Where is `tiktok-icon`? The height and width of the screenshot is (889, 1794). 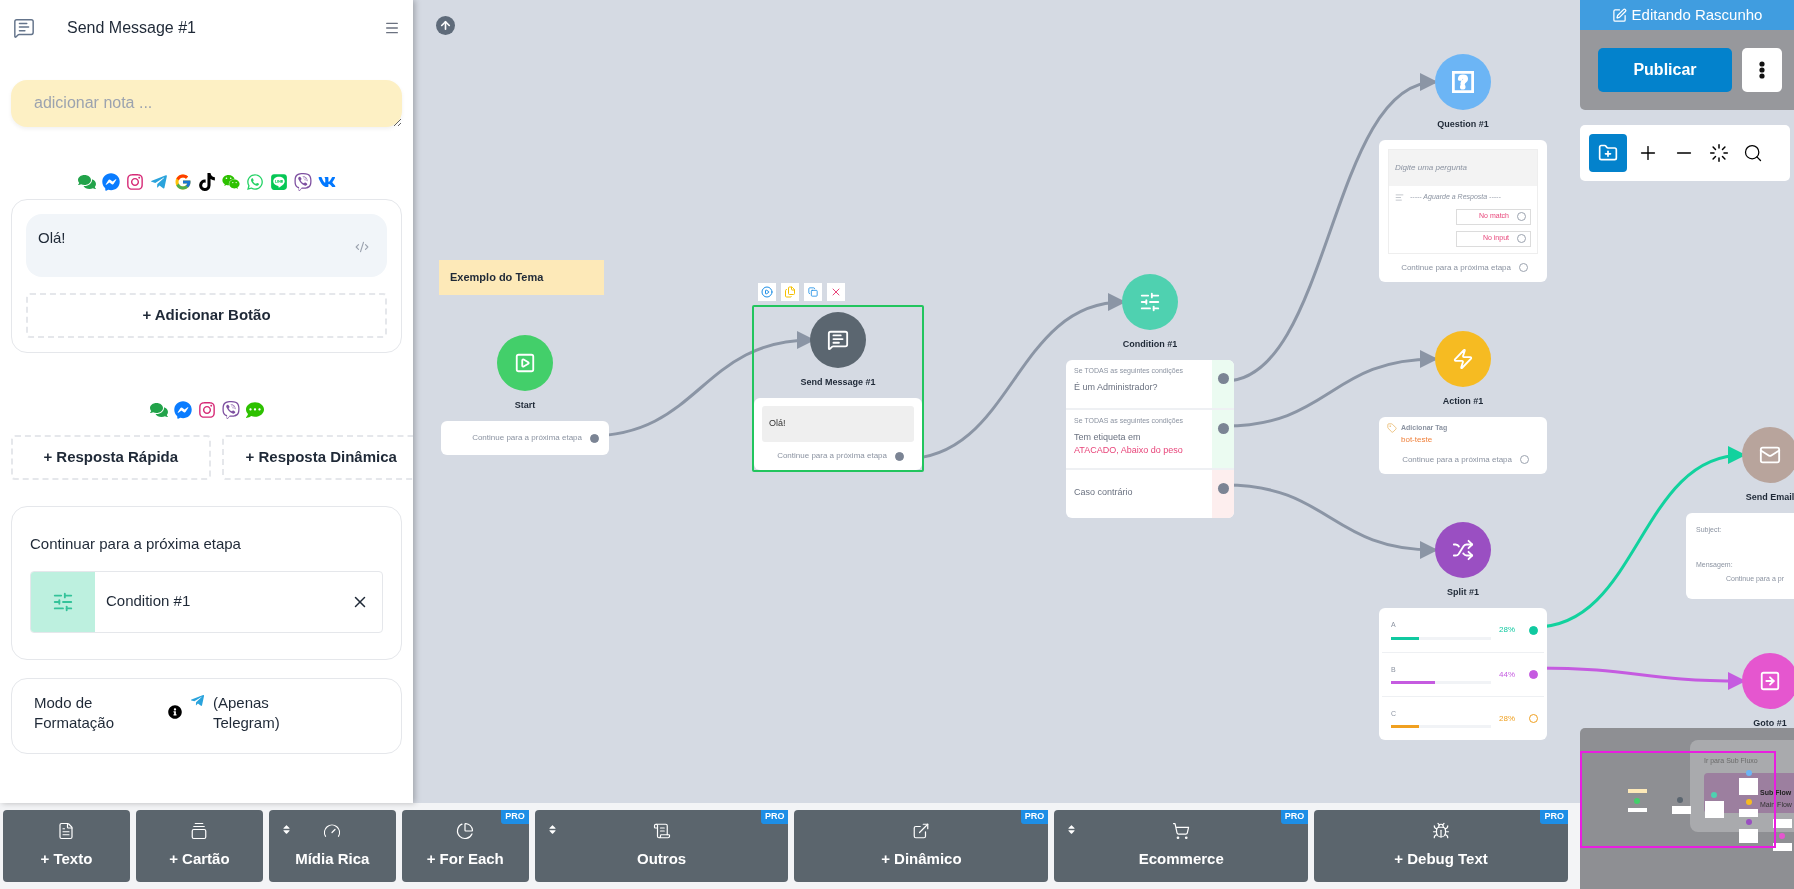 tiktok-icon is located at coordinates (206, 182).